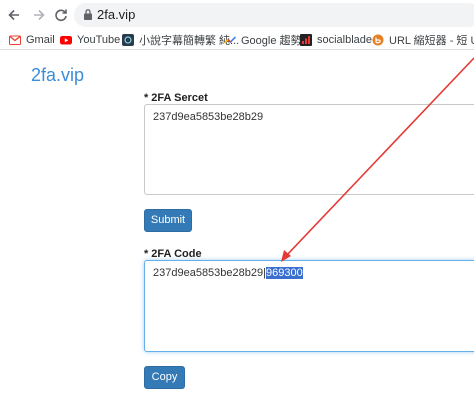 This screenshot has width=474, height=412. Describe the element at coordinates (230, 40) in the screenshot. I see `google-trends-icon` at that location.